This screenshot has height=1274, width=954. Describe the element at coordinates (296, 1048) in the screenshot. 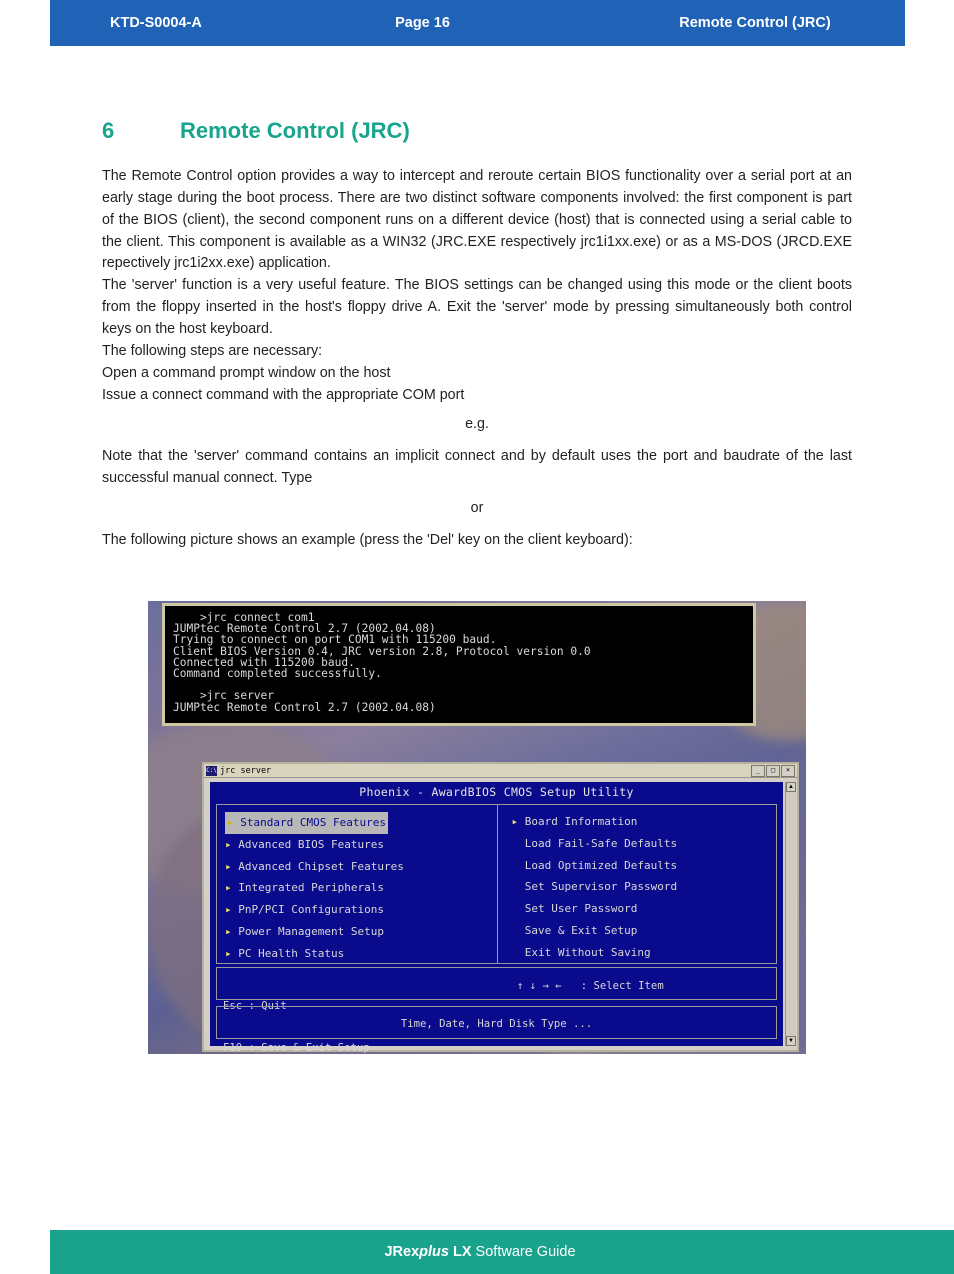

I see `bios-key-f10: F10 : Save & Exit Setup` at that location.